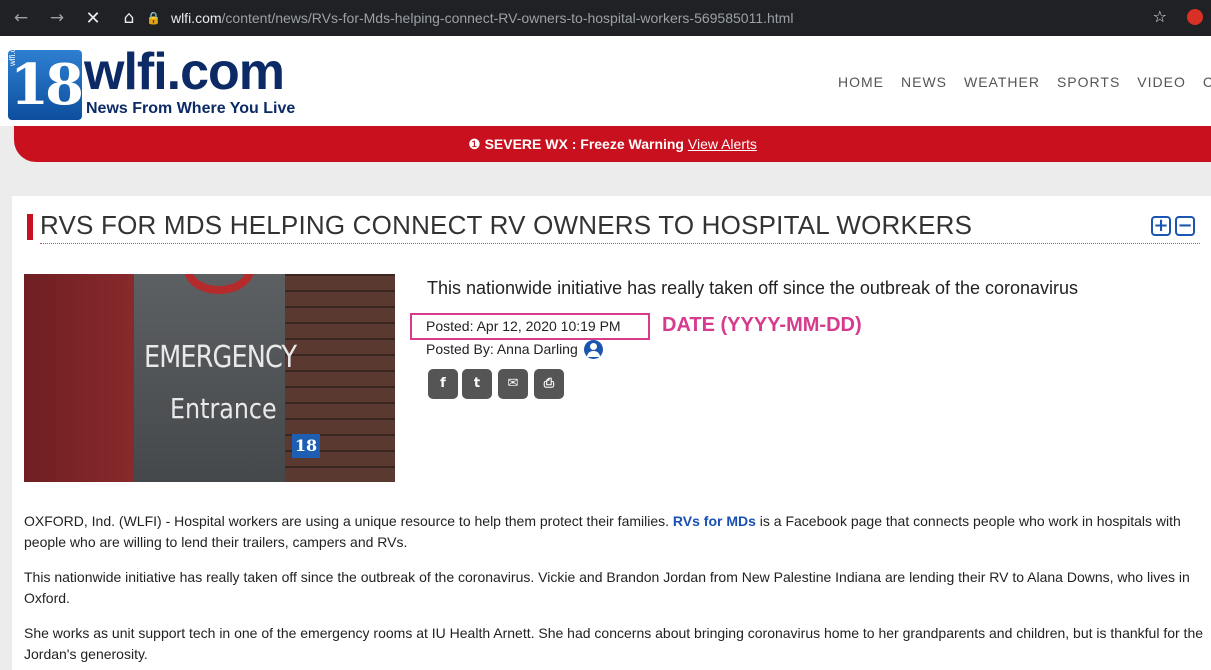  I want to click on print-icon: ⎙, so click(549, 384).